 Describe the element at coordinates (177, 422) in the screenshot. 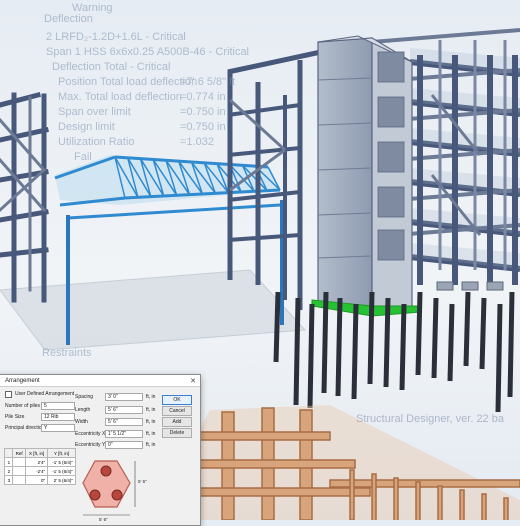

I see `add-button: Add` at that location.